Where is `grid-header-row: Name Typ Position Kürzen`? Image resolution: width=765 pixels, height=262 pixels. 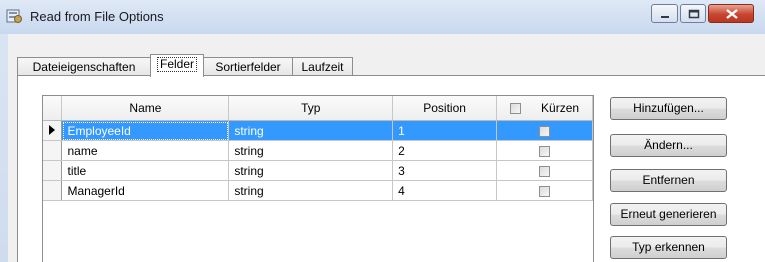 grid-header-row: Name Typ Position Kürzen is located at coordinates (318, 108).